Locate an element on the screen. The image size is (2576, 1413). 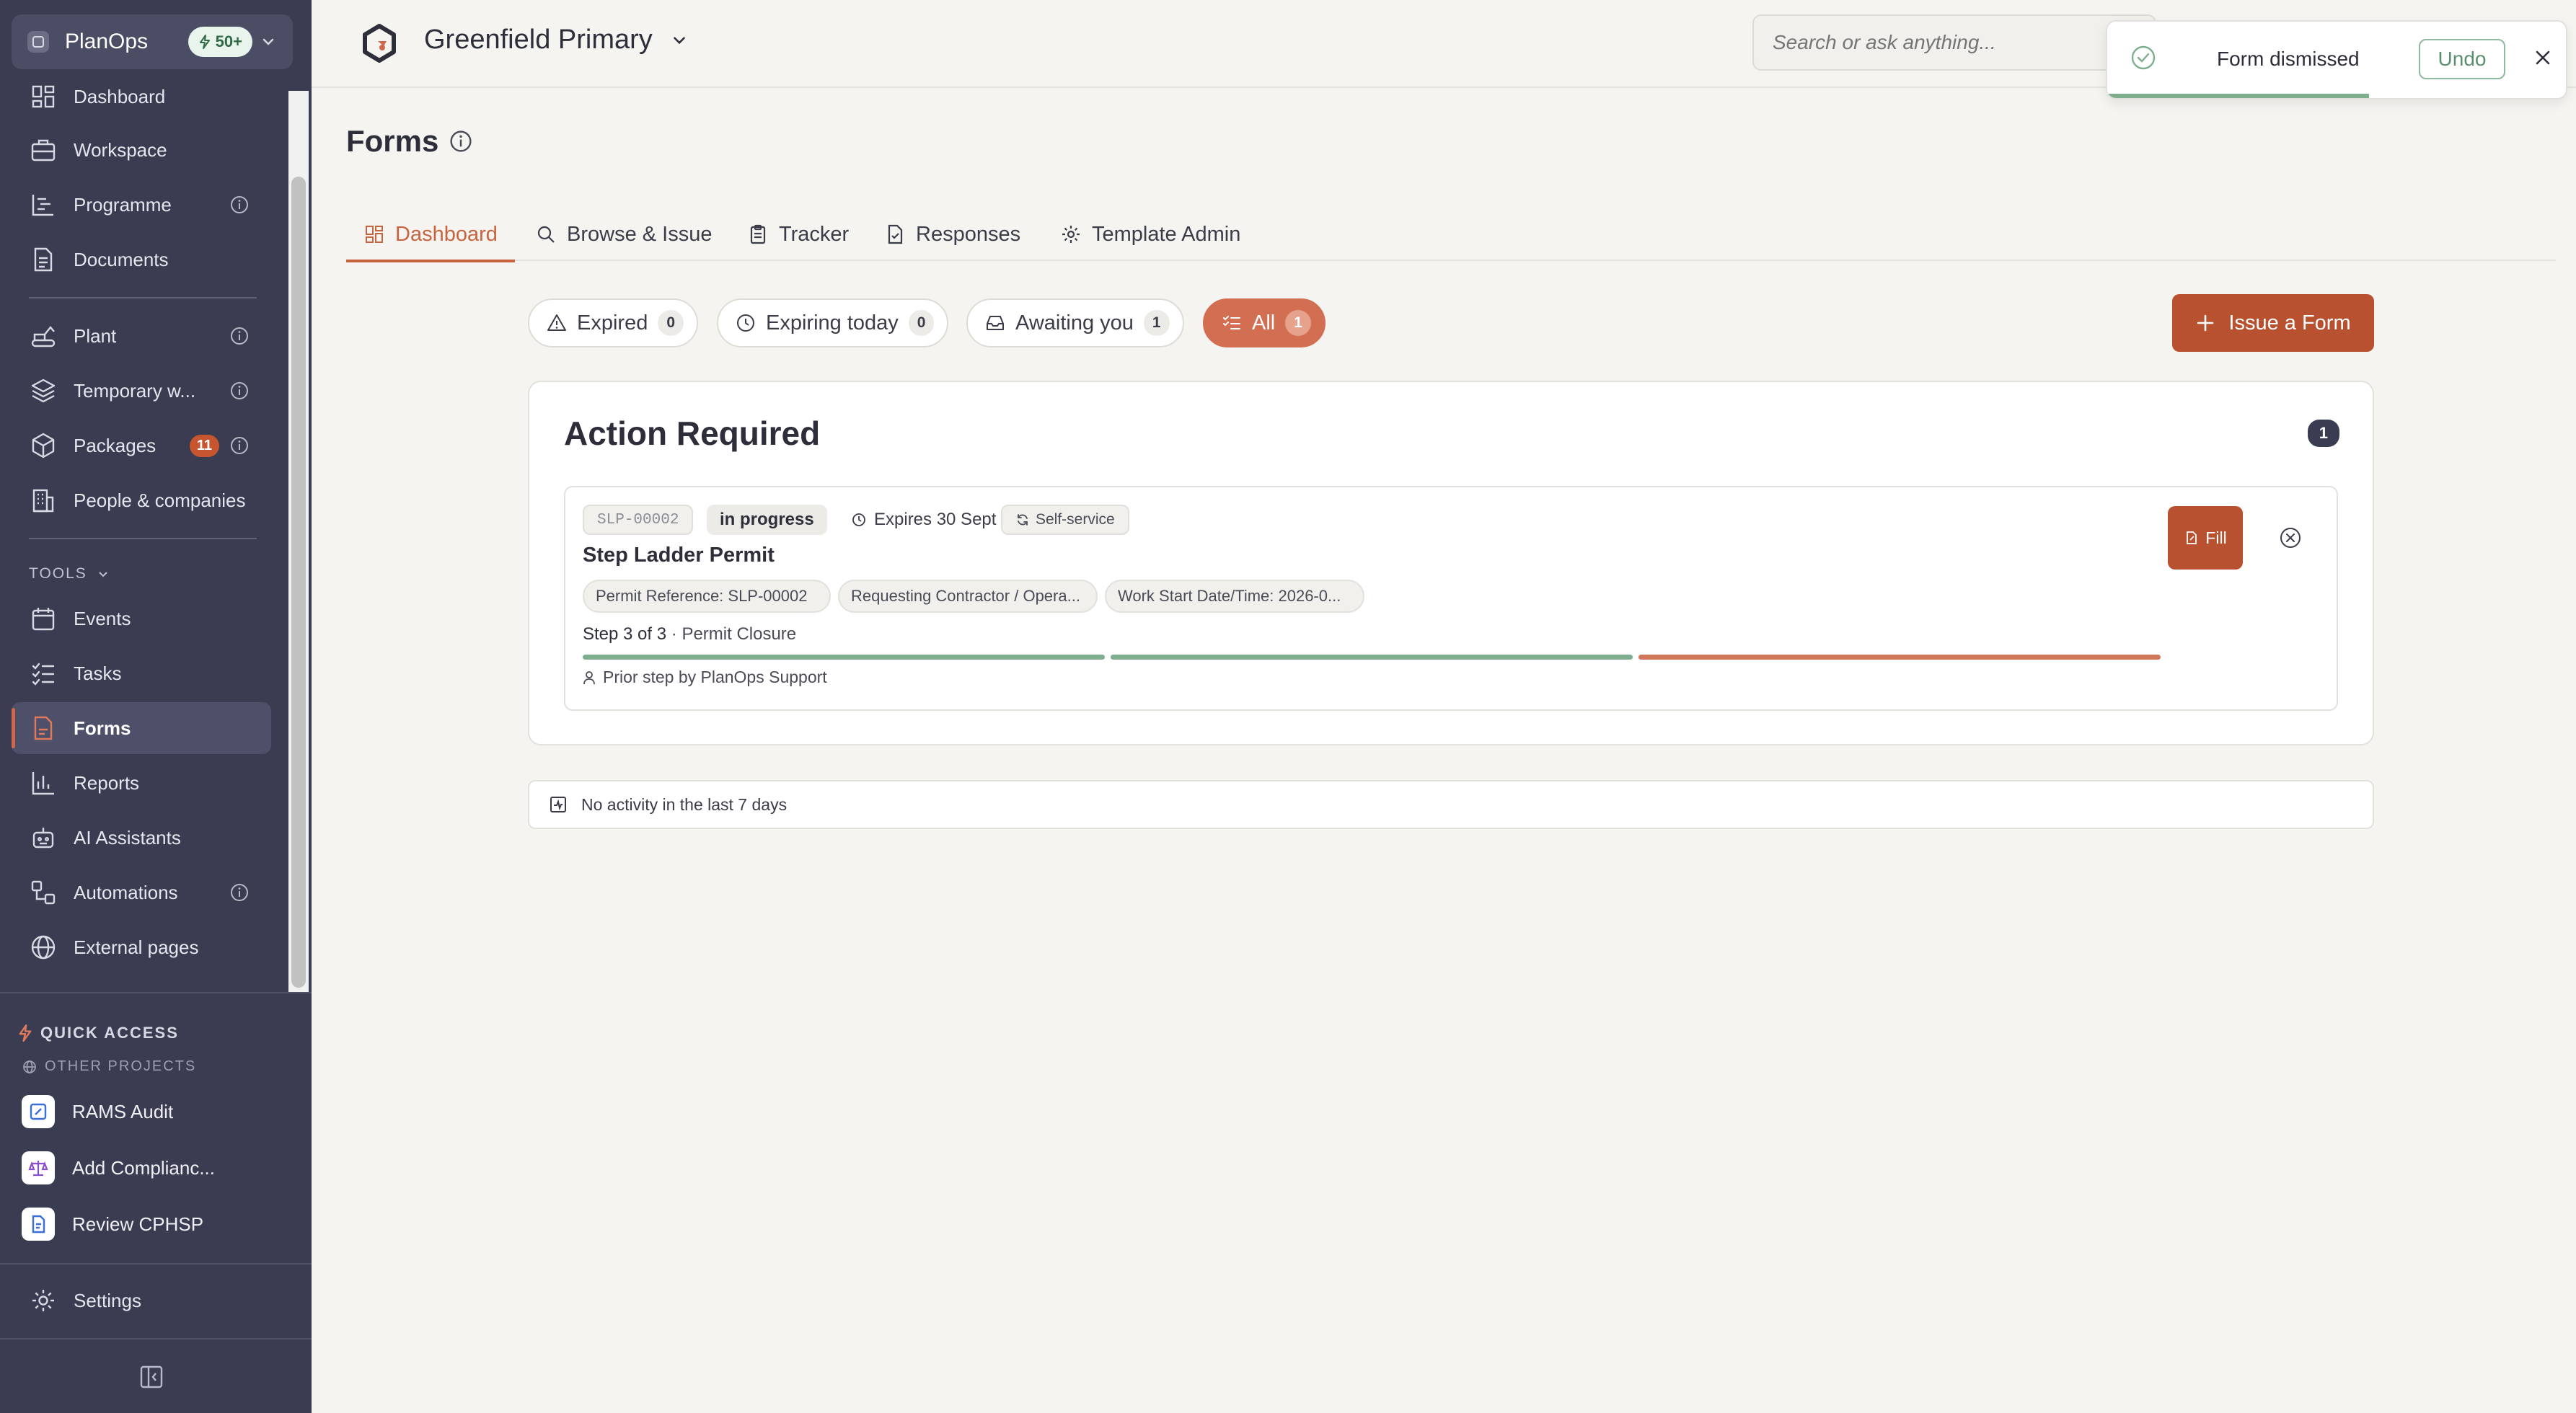
sidebar-item-programme: Programme is located at coordinates (141, 205).